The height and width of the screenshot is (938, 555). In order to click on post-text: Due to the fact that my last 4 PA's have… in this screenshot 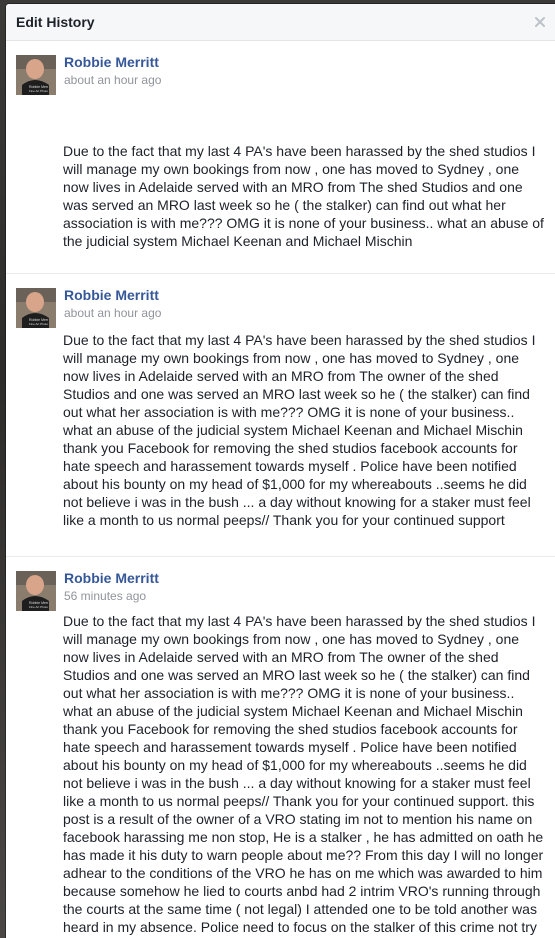, I will do `click(303, 196)`.